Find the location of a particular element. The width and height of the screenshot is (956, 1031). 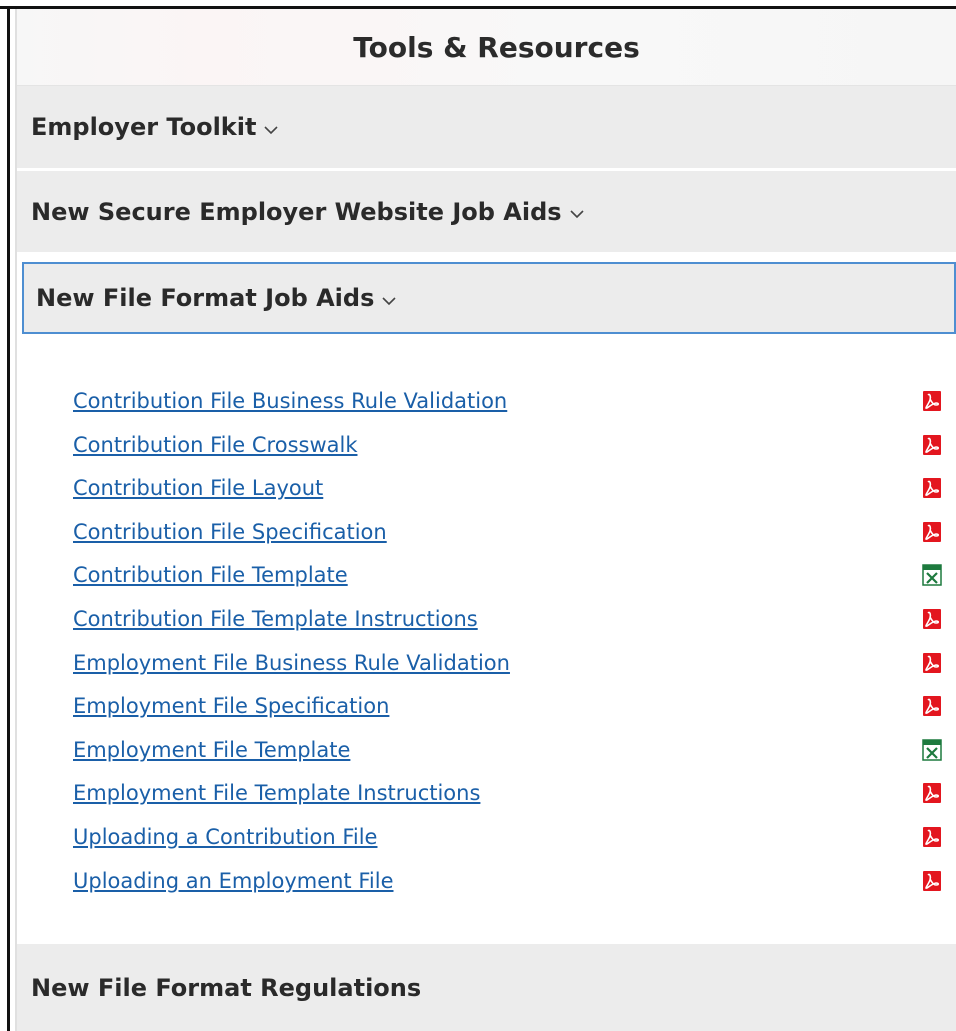

job-aid-link: Employment File Template is located at coordinates (211, 750).